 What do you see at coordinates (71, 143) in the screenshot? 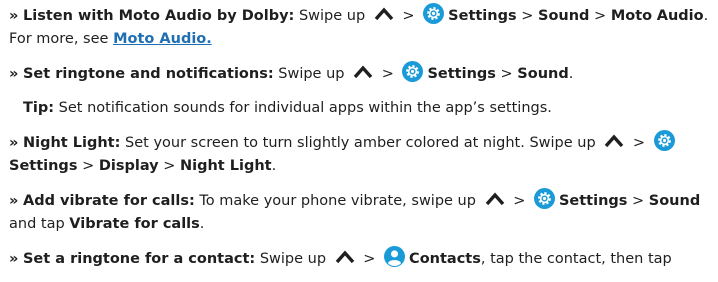
I see `entry-title: Night Light:` at bounding box center [71, 143].